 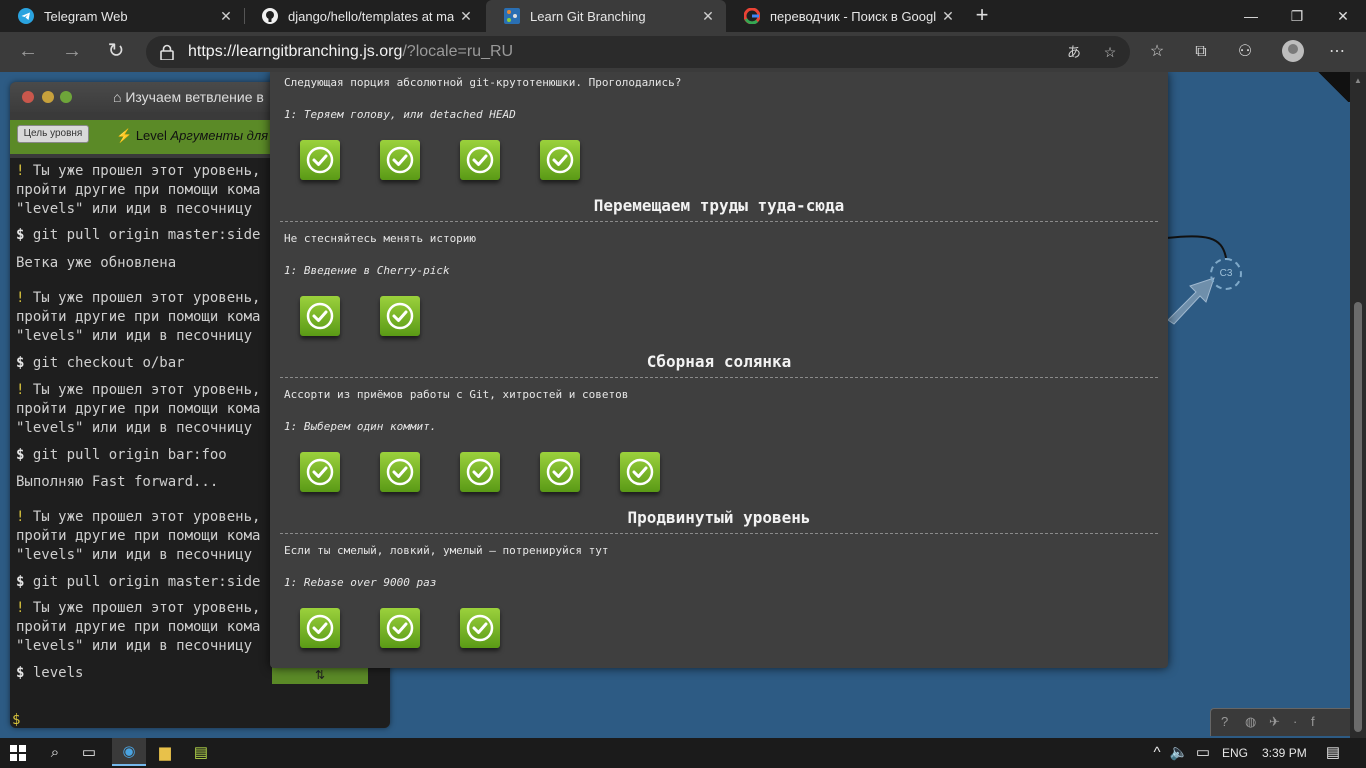 I want to click on help-icon: ?, so click(x=1224, y=721).